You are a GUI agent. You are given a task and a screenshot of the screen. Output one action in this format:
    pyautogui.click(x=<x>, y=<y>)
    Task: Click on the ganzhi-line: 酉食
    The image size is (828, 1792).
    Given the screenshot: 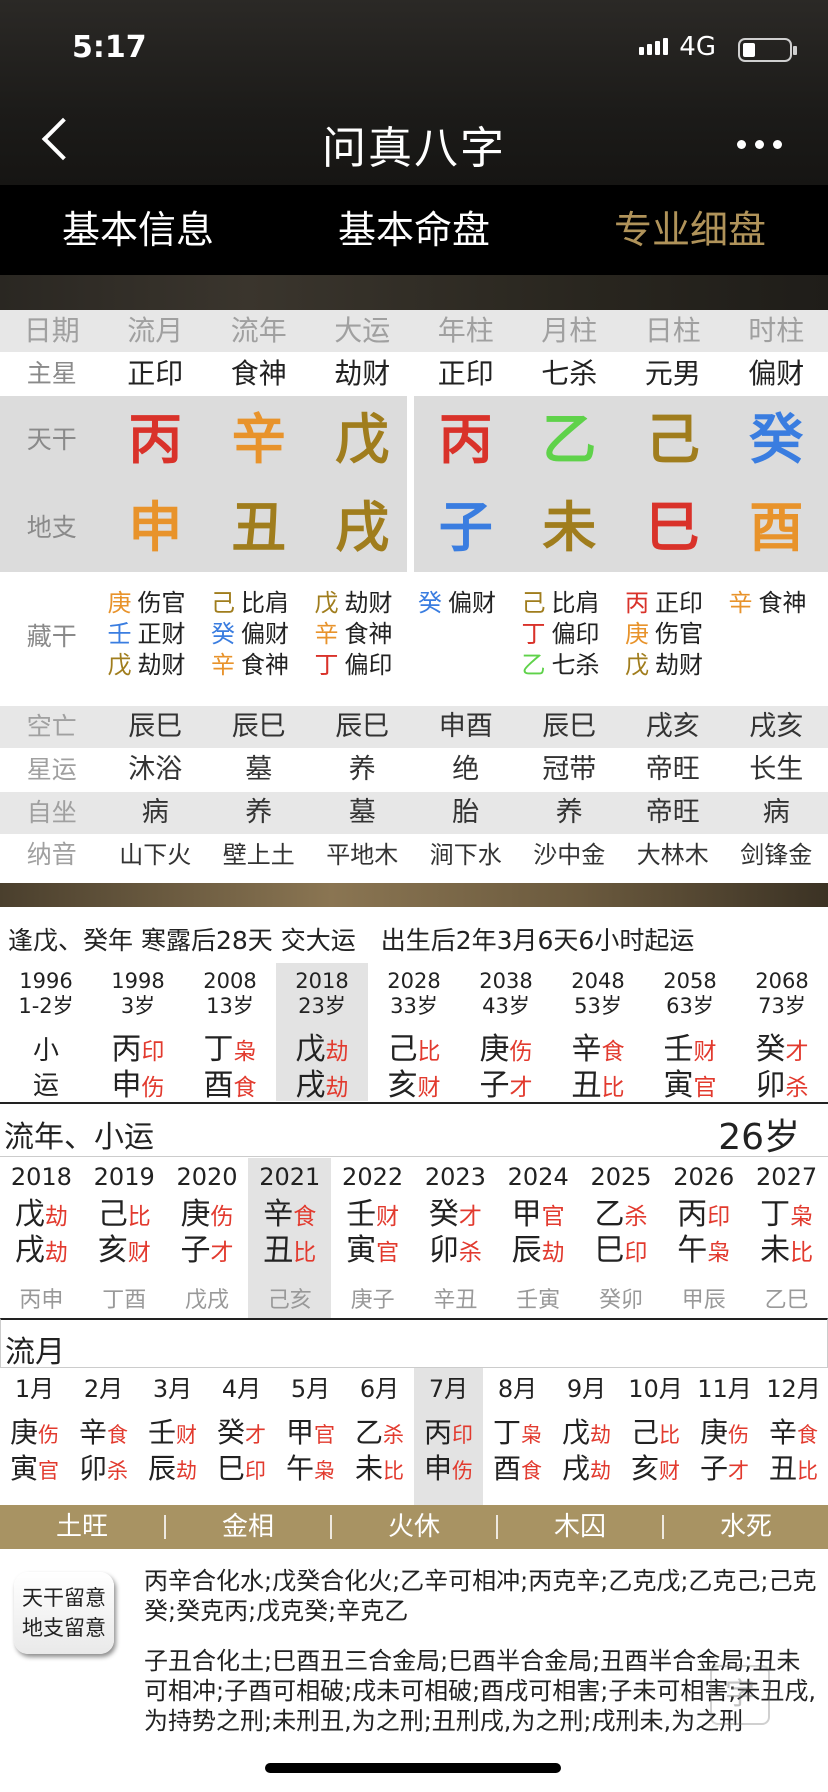 What is the action you would take?
    pyautogui.click(x=230, y=1087)
    